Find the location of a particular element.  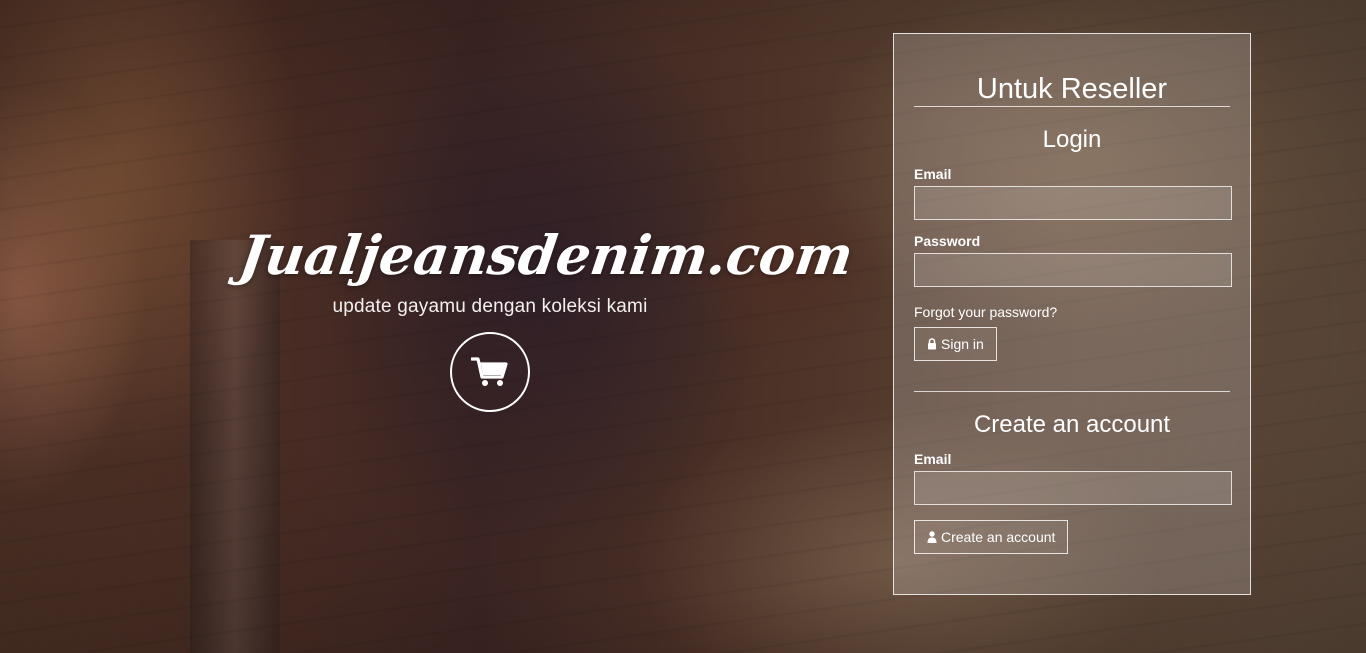

password-input is located at coordinates (1073, 270).